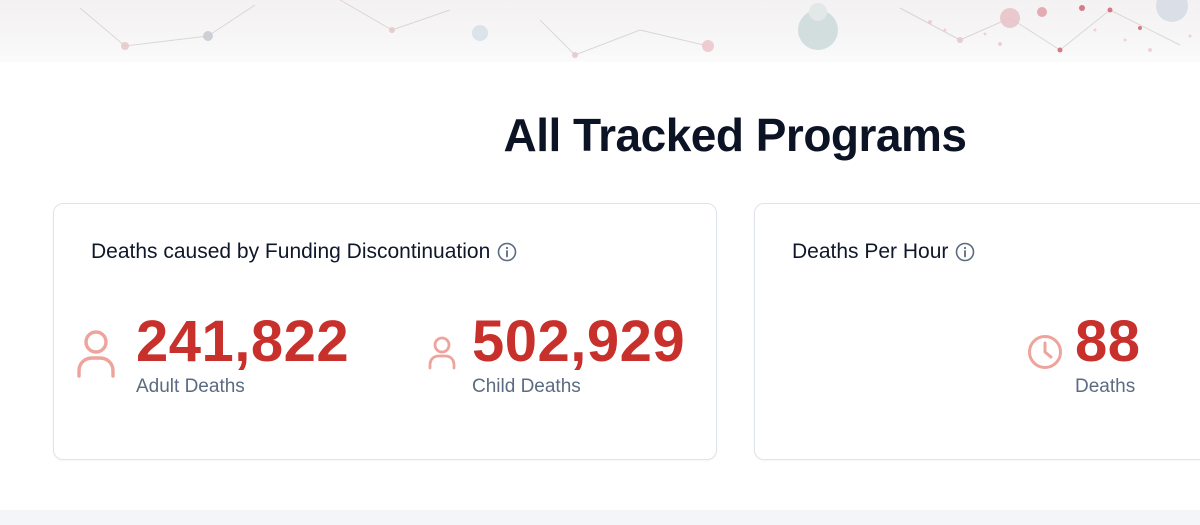 The image size is (1200, 525). I want to click on hour-card-title: Deaths Per Hour, so click(883, 252).